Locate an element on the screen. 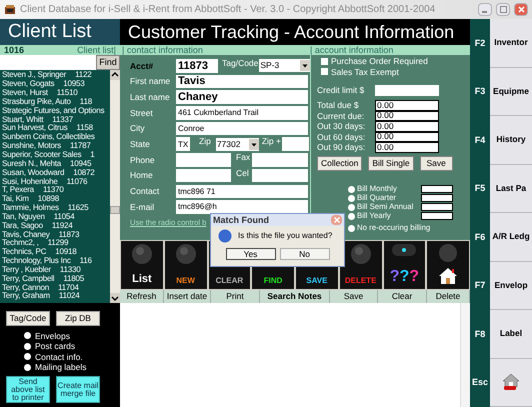 This screenshot has width=532, height=407. key-label: F2 is located at coordinates (480, 43).